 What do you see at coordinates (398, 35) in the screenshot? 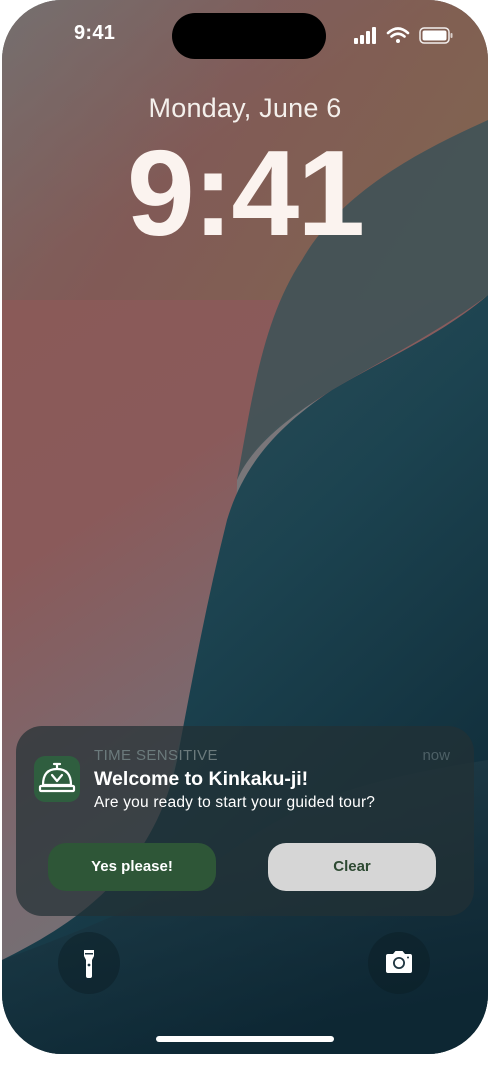
I see `wifi-icon` at bounding box center [398, 35].